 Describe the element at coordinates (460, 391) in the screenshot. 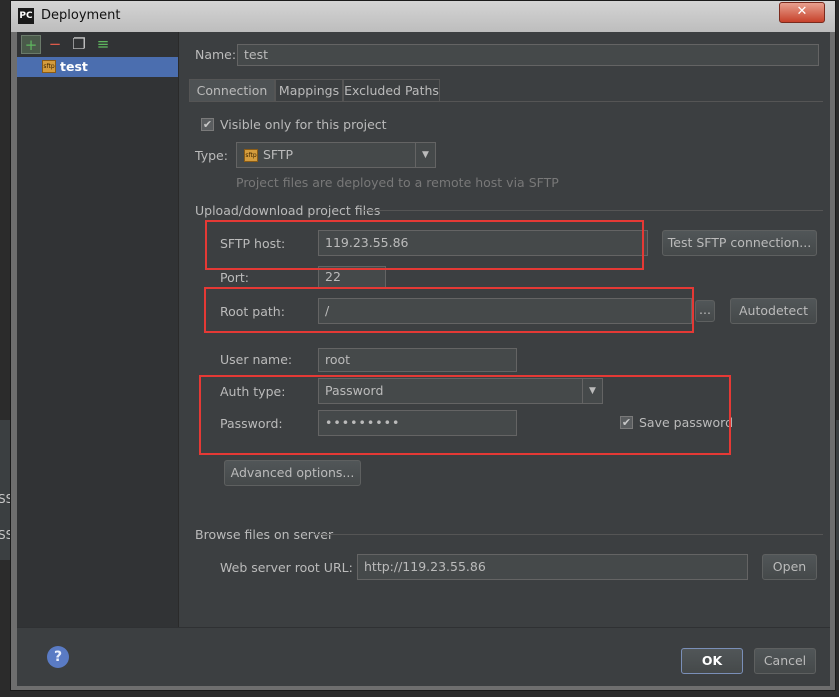

I see `auth-type-dropdown: Password ▼` at that location.